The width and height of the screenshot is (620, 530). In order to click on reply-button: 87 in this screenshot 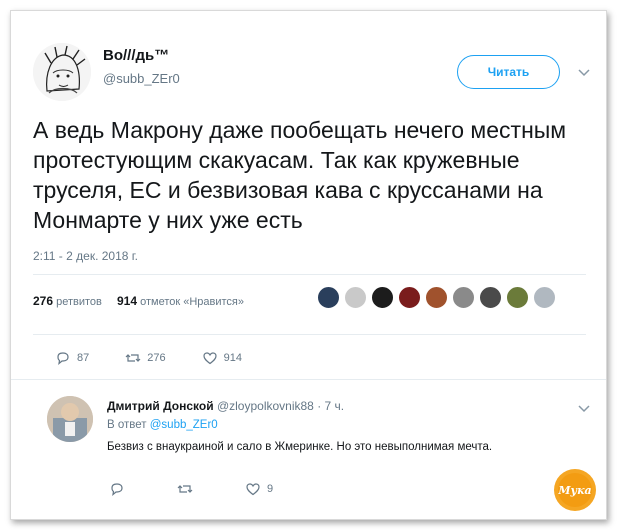, I will do `click(72, 358)`.